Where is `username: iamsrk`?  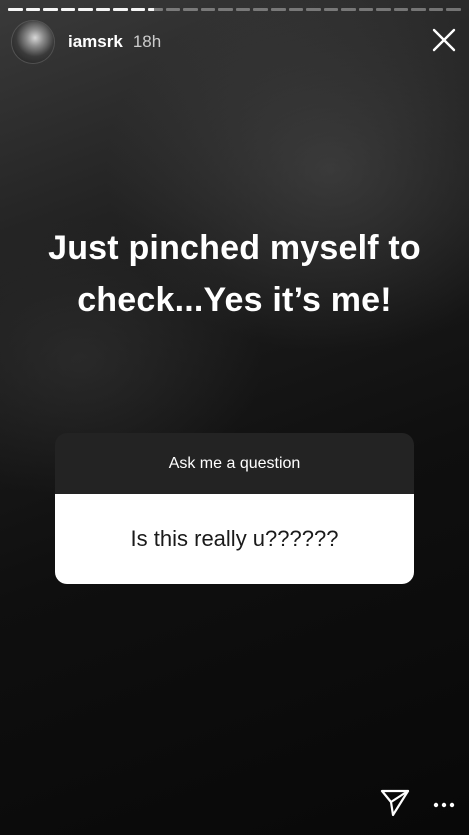 username: iamsrk is located at coordinates (95, 42).